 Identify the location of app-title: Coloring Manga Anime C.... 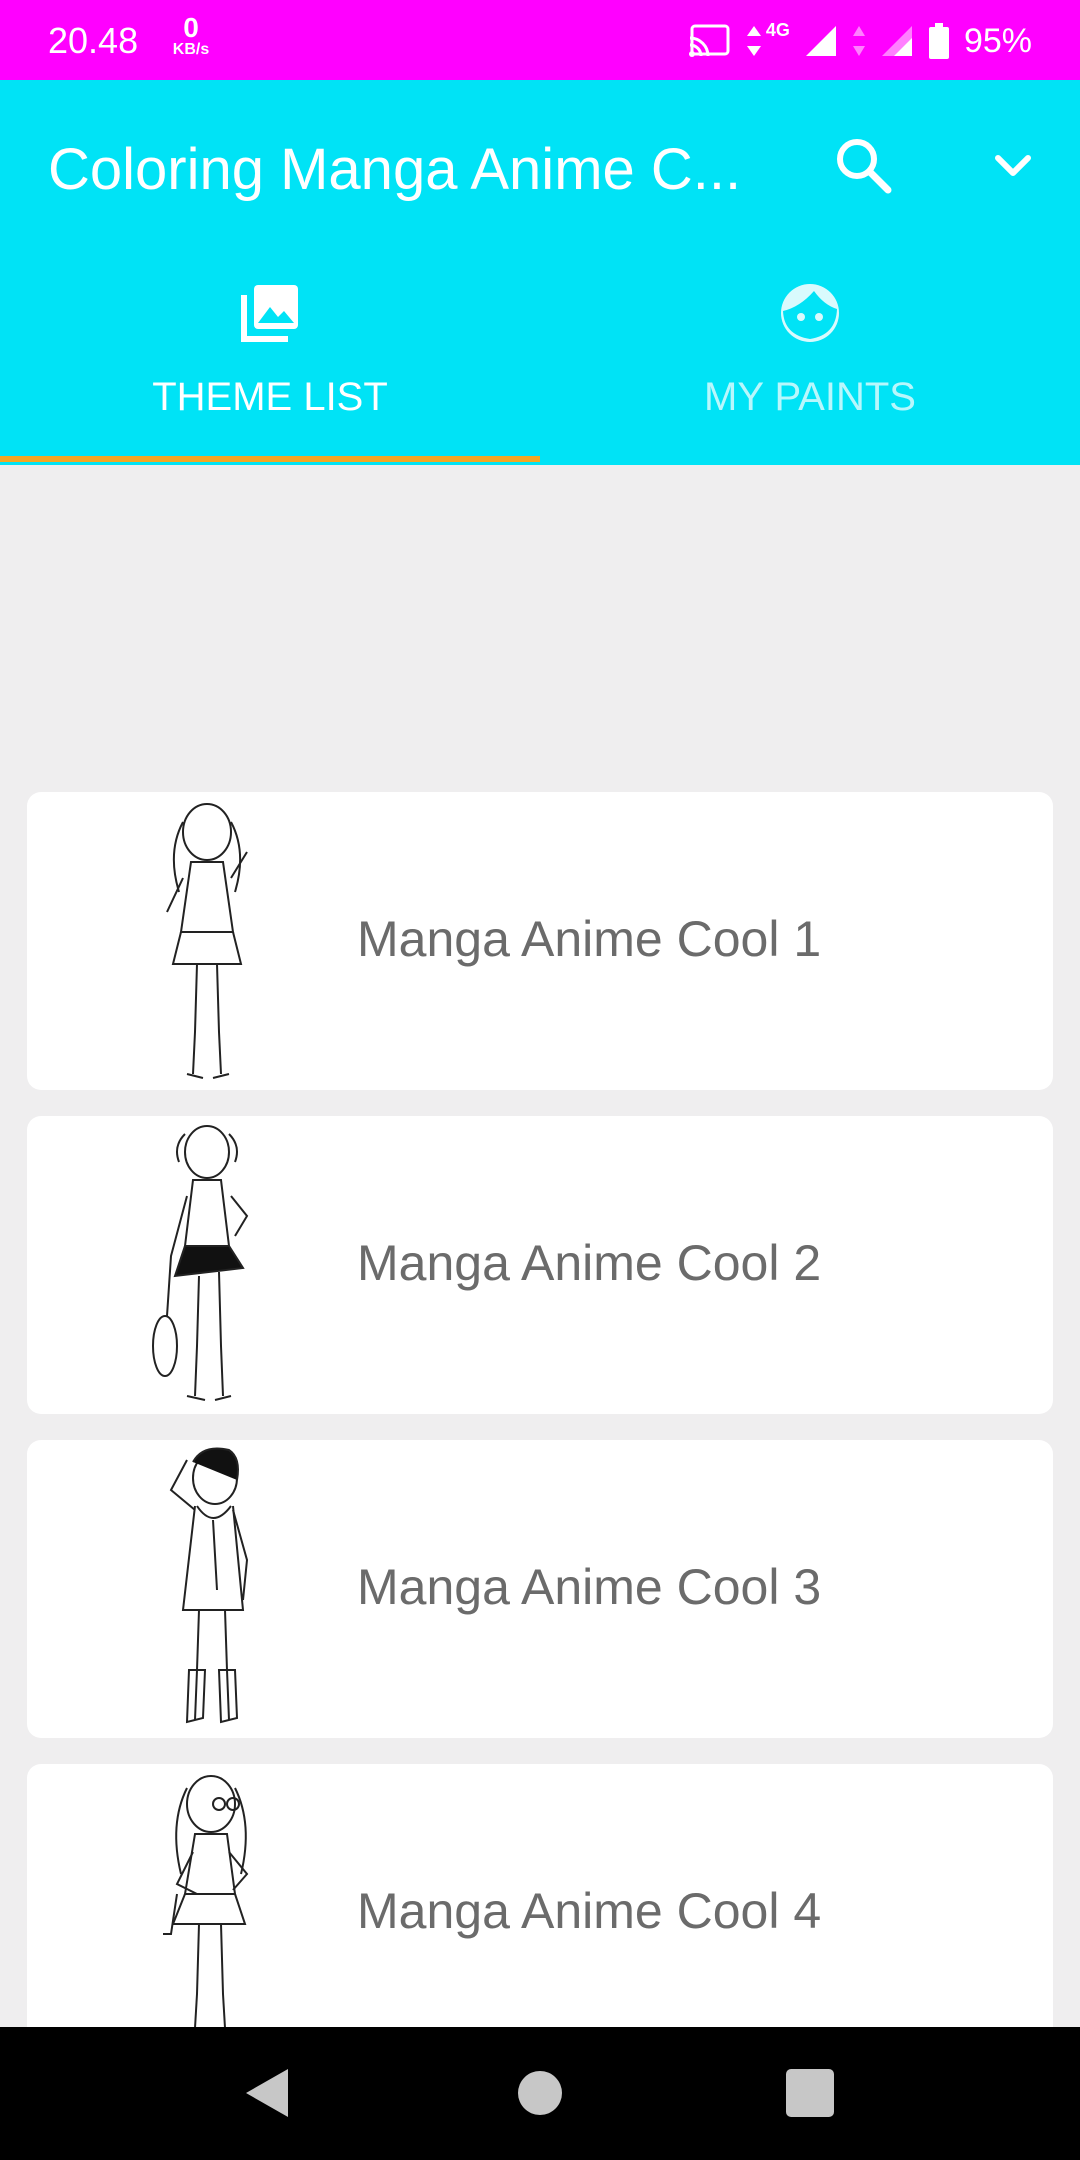
(395, 169).